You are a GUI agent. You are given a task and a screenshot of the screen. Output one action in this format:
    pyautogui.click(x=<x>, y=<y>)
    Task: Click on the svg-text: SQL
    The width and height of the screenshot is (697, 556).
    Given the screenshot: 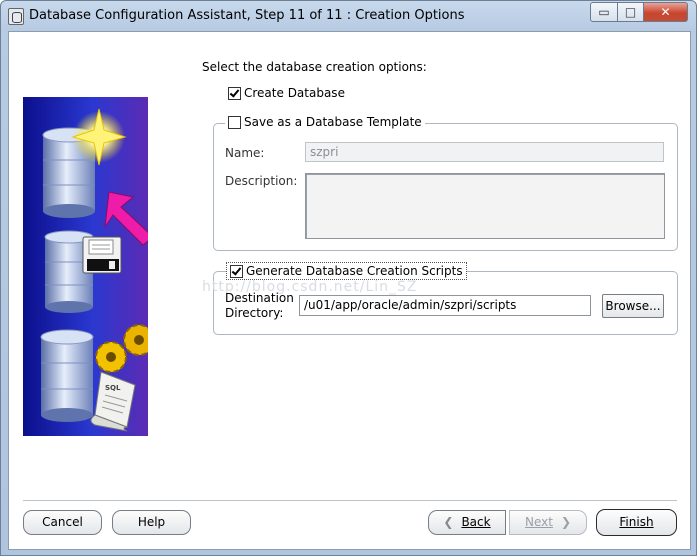 What is the action you would take?
    pyautogui.click(x=113, y=388)
    